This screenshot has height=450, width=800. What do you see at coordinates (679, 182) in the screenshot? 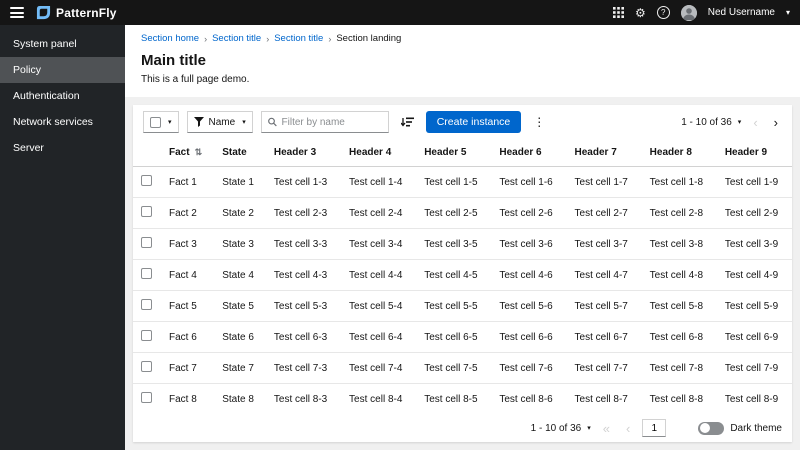
I see `table-cell: Test cell 1-8` at bounding box center [679, 182].